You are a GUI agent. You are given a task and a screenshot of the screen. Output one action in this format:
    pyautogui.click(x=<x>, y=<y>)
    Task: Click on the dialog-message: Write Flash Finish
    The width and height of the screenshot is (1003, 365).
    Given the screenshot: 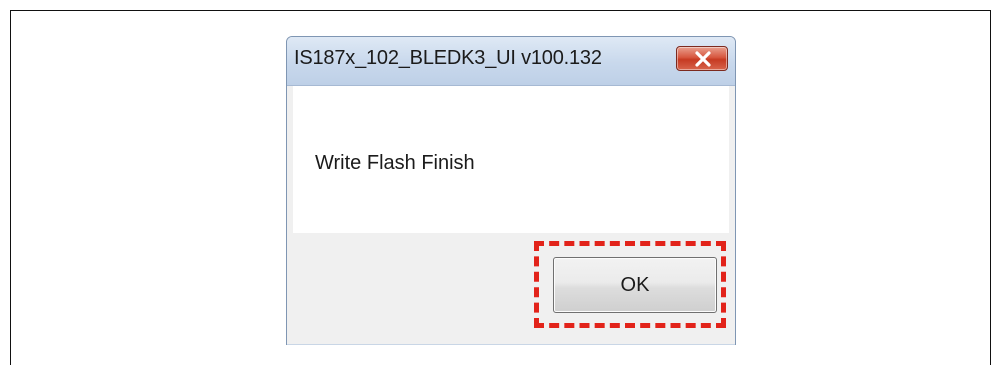 What is the action you would take?
    pyautogui.click(x=395, y=163)
    